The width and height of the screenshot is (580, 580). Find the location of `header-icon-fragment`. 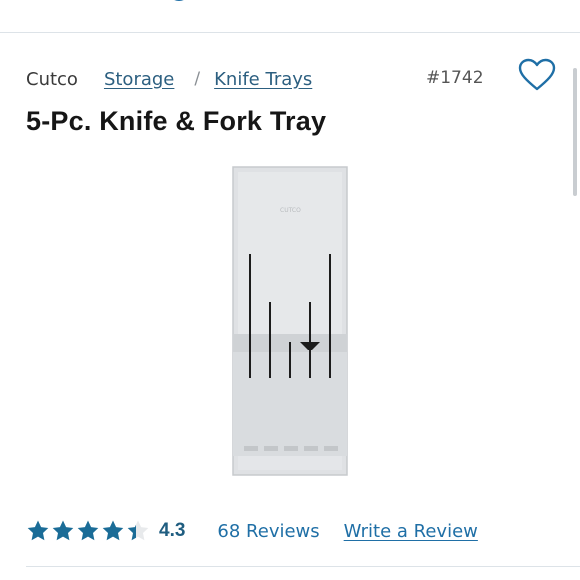

header-icon-fragment is located at coordinates (179, 2).